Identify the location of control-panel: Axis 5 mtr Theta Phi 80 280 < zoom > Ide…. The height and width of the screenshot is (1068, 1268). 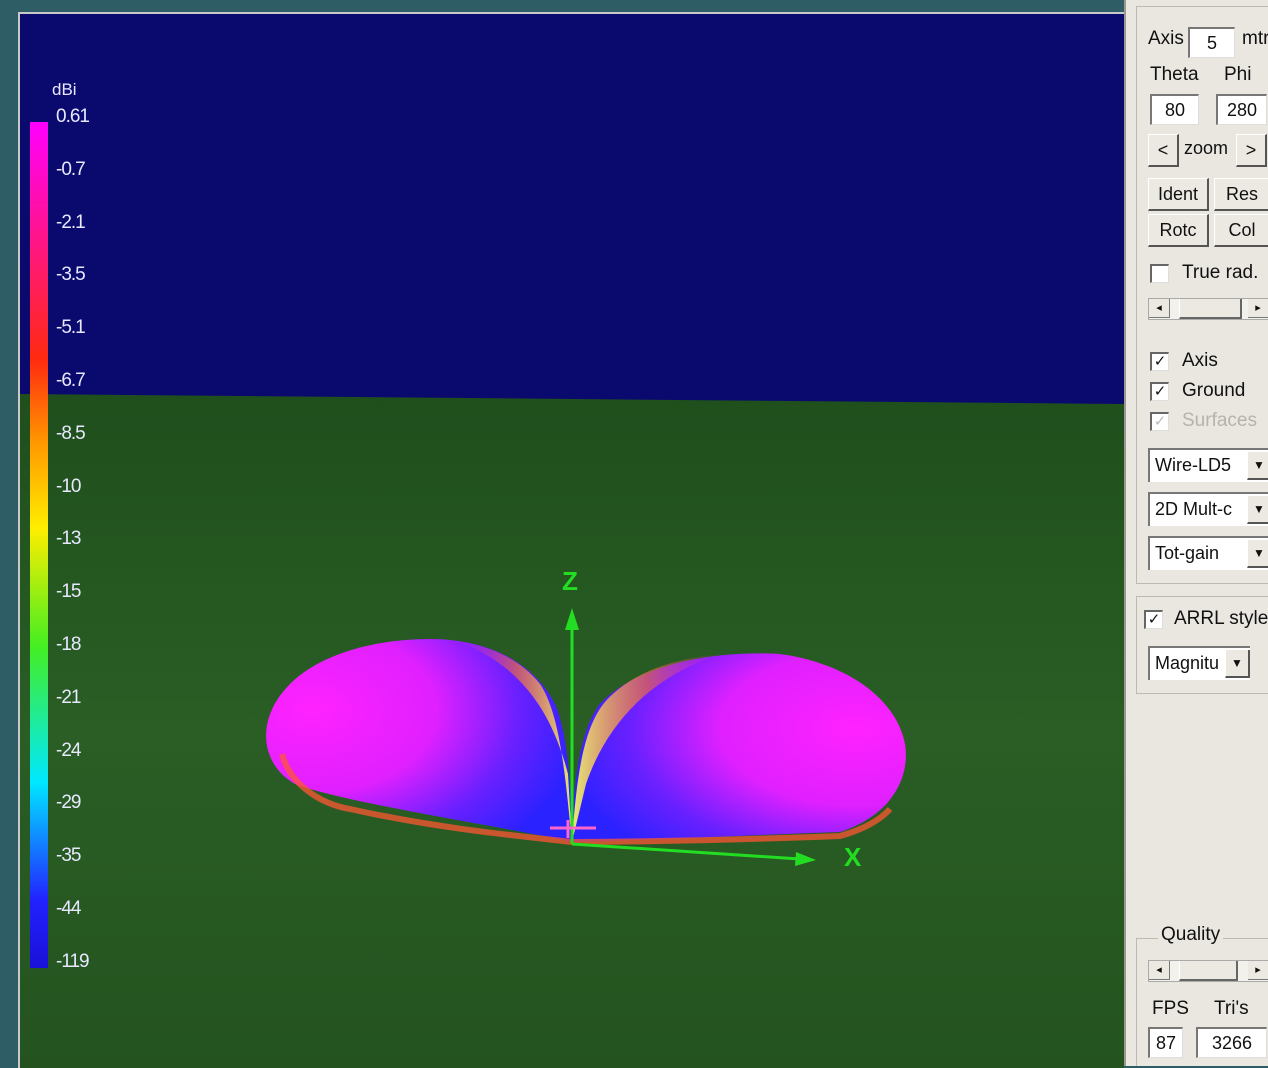
(1196, 533).